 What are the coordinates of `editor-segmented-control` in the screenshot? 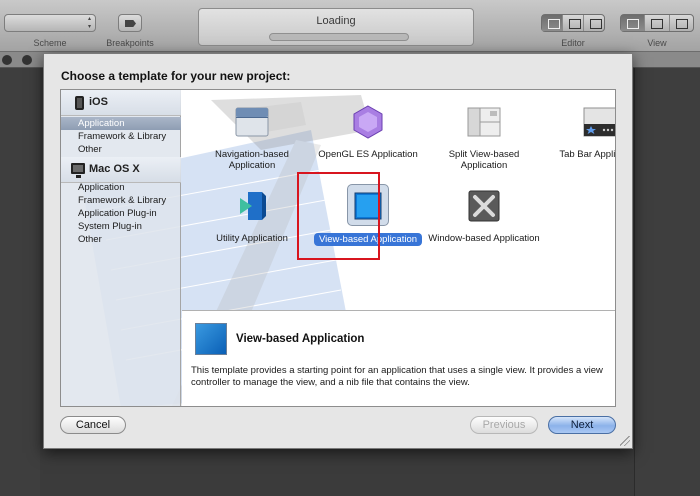 It's located at (573, 23).